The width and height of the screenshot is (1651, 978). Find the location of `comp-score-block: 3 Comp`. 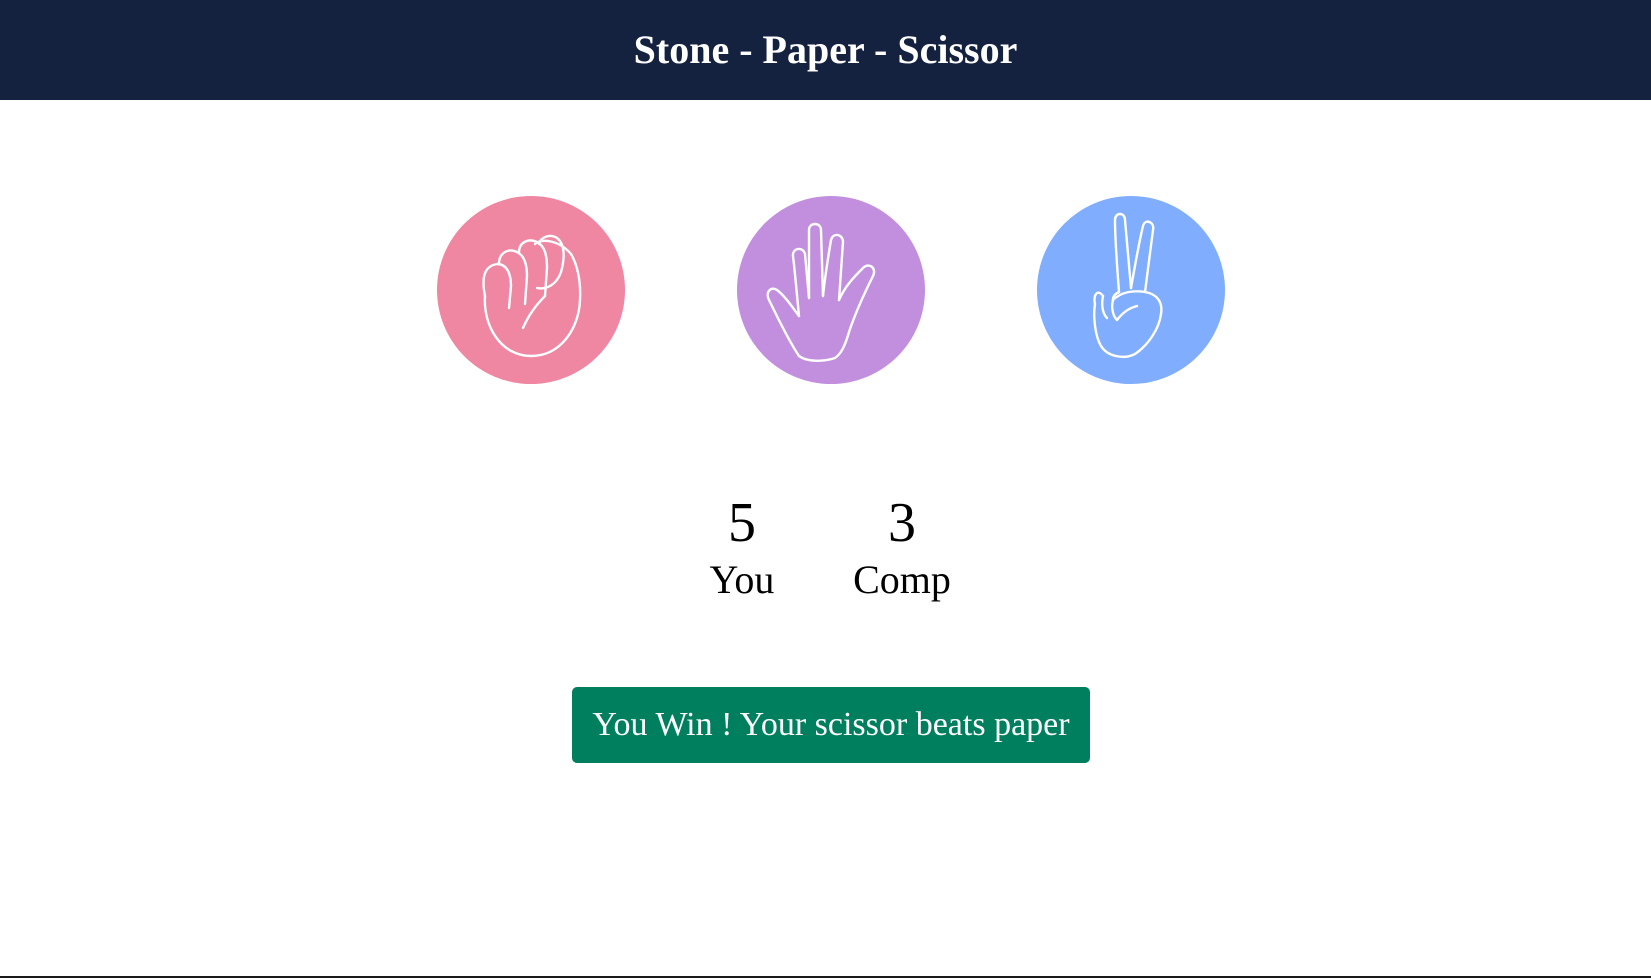

comp-score-block: 3 Comp is located at coordinates (902, 547).